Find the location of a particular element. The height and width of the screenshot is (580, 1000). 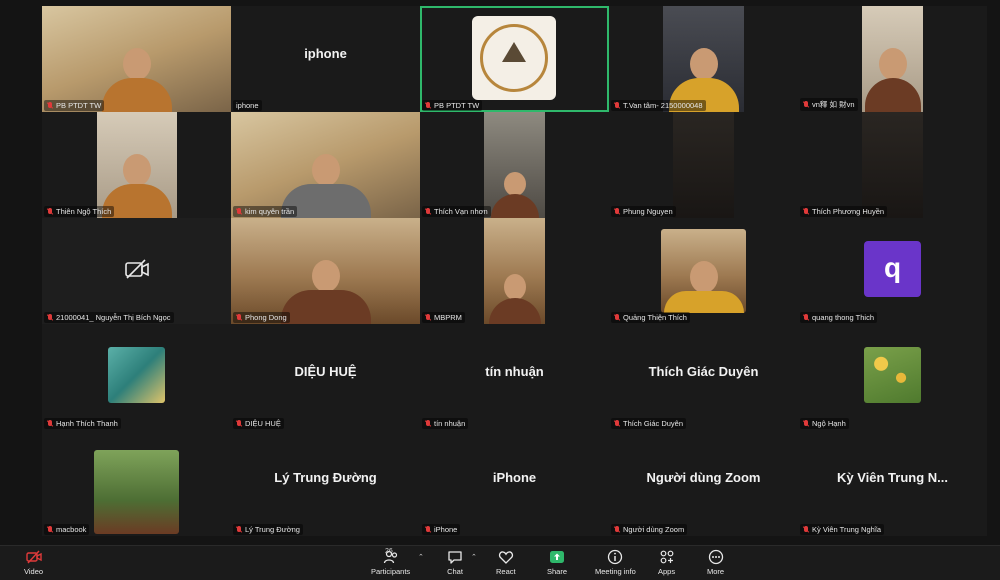

name-label: tín nhuận is located at coordinates (445, 423).